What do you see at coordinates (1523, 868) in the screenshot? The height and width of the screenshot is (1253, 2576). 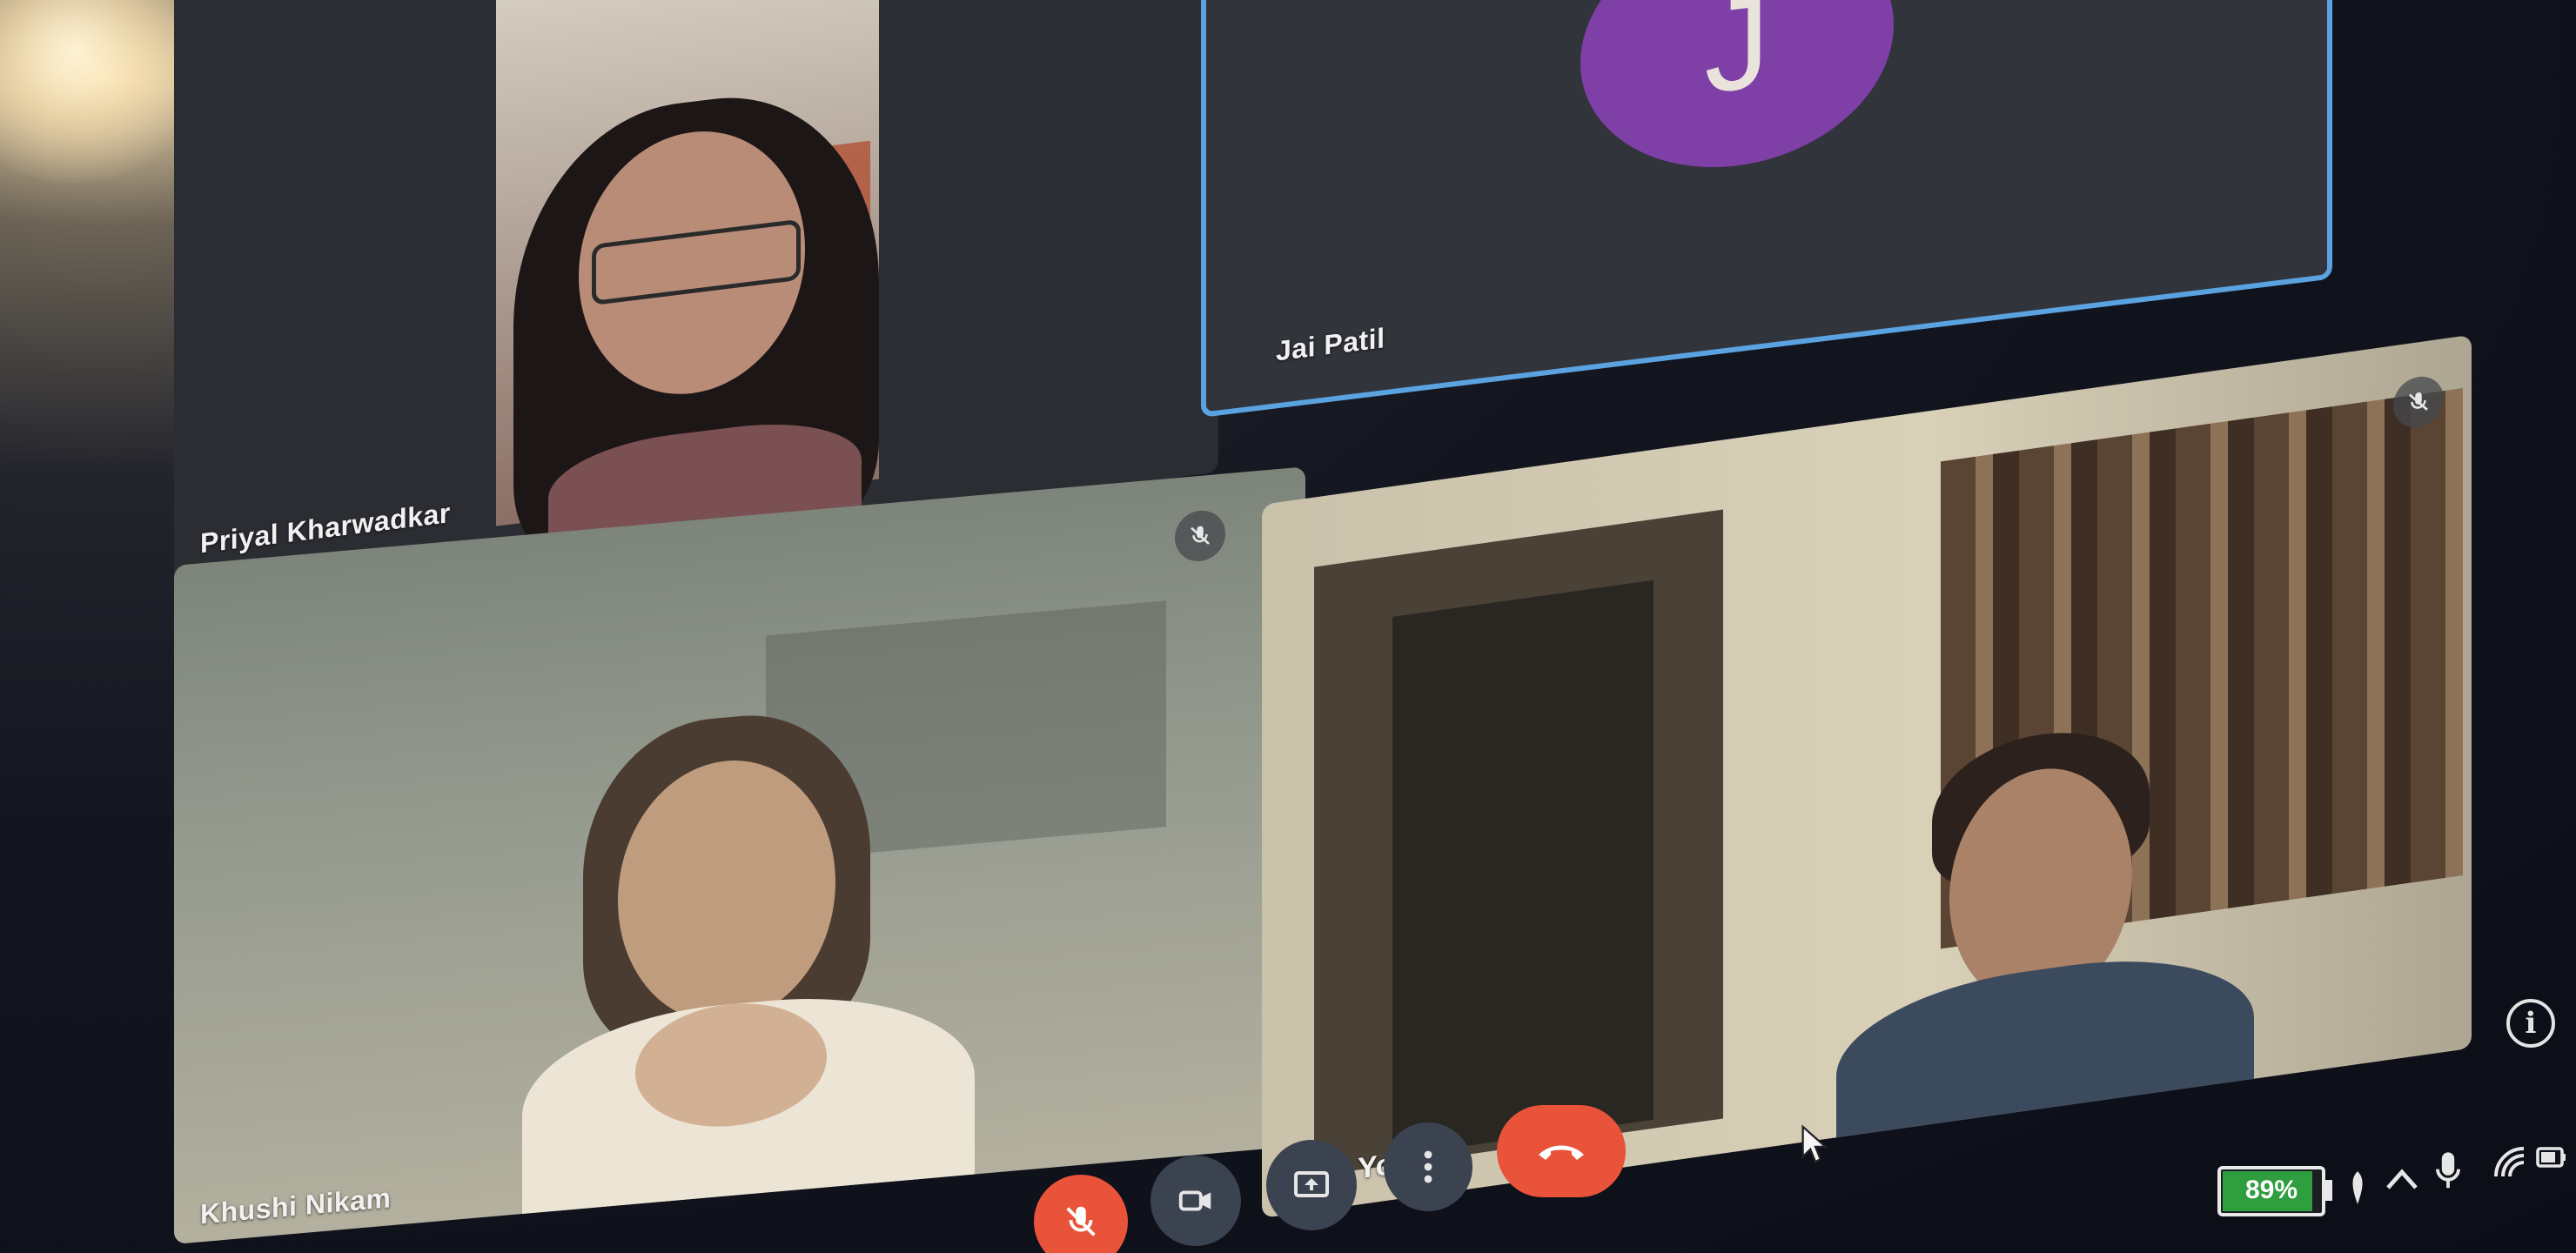 I see `doorway` at bounding box center [1523, 868].